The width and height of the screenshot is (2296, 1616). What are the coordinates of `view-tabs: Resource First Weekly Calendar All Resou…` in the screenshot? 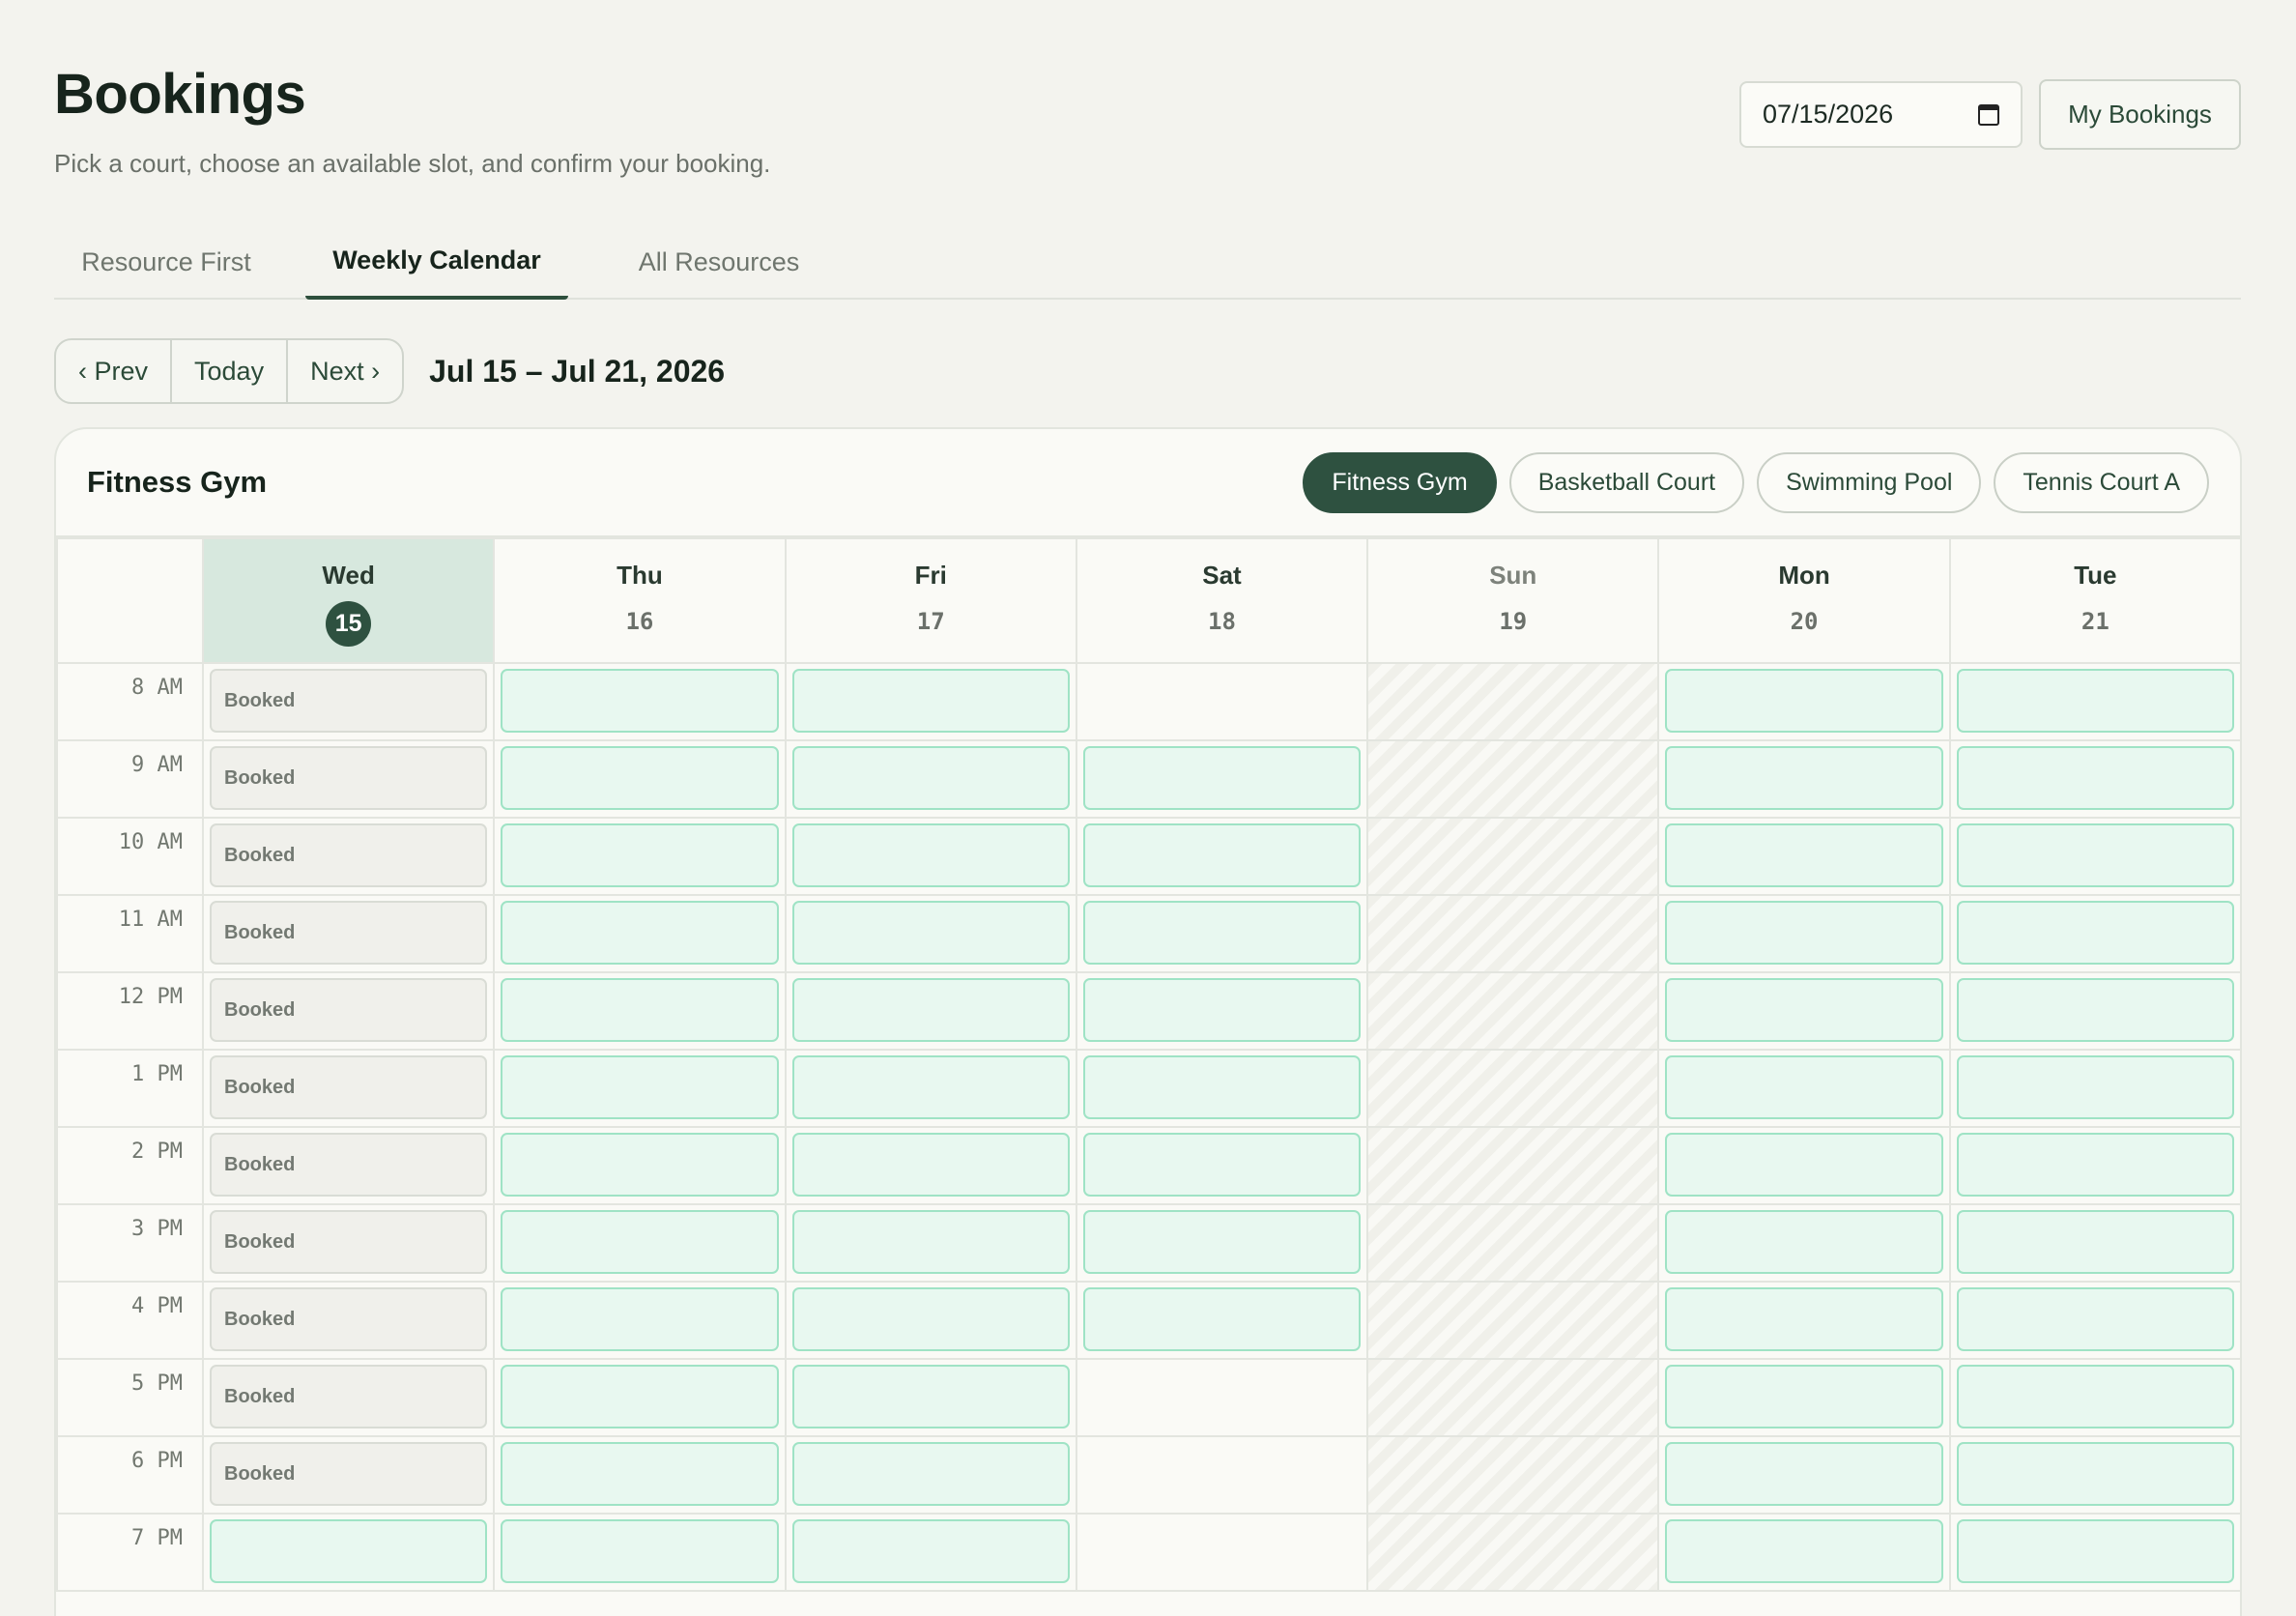 It's located at (1147, 262).